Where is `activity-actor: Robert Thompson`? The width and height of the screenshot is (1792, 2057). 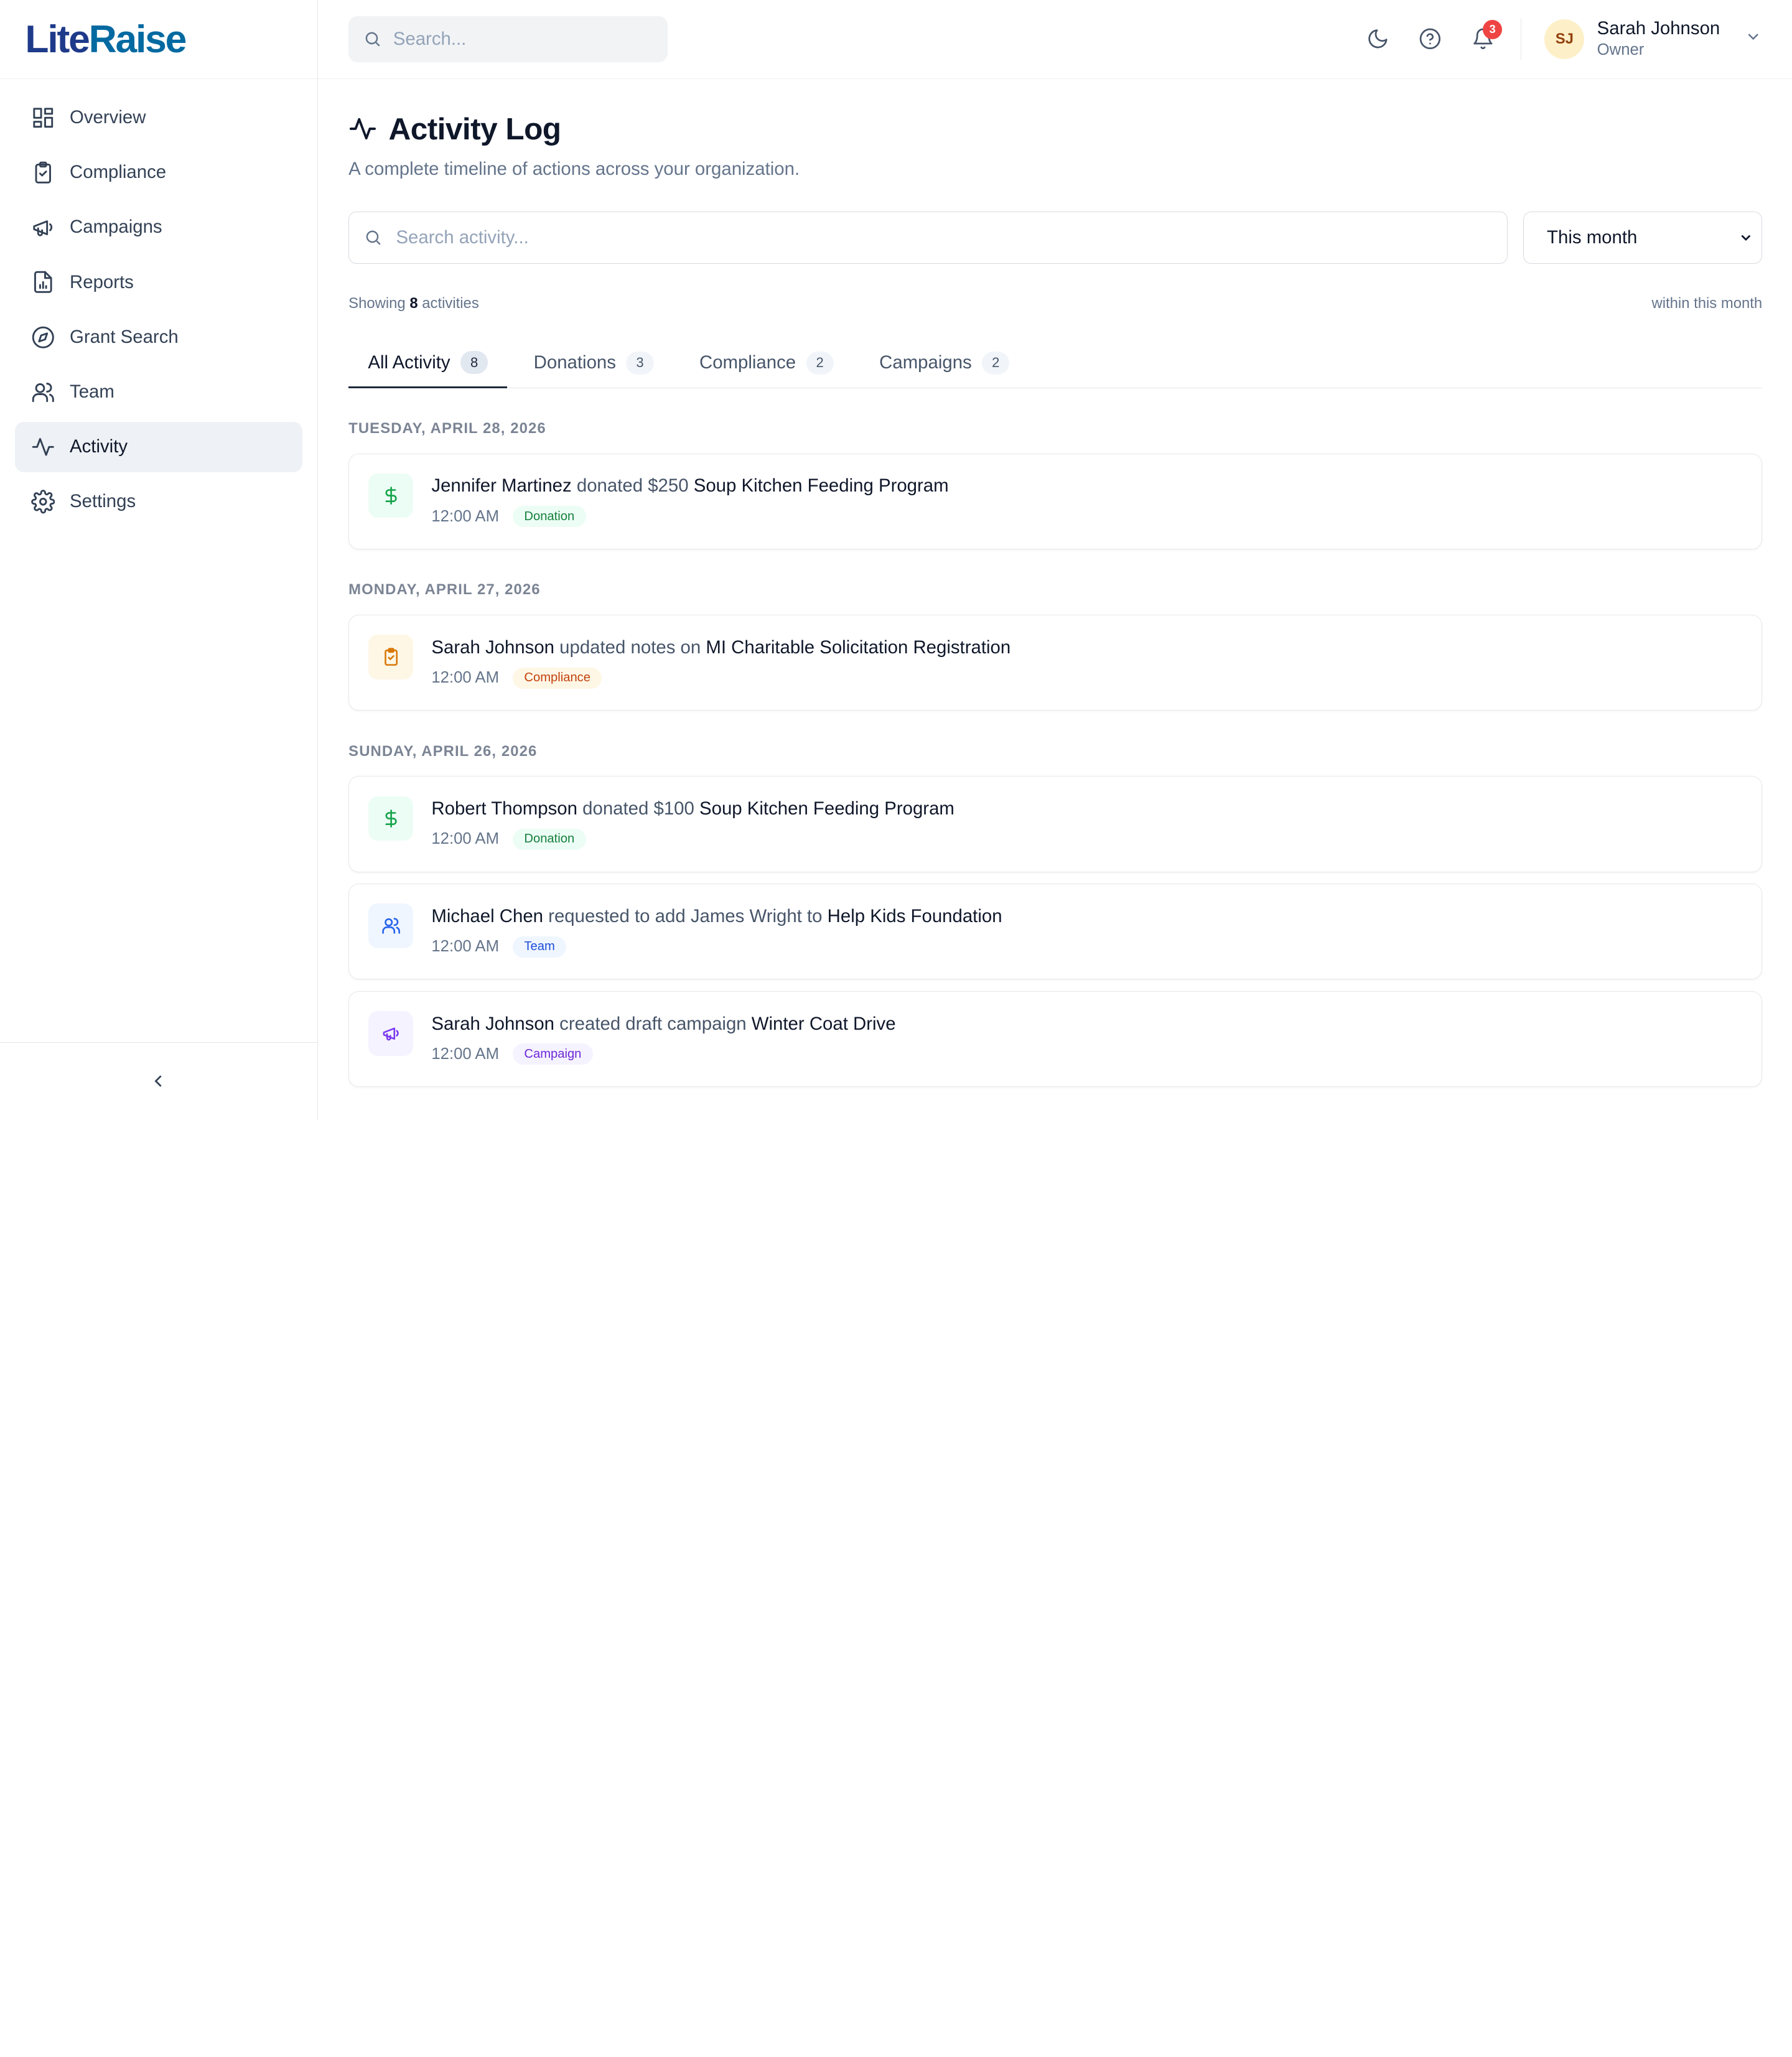 activity-actor: Robert Thompson is located at coordinates (504, 808).